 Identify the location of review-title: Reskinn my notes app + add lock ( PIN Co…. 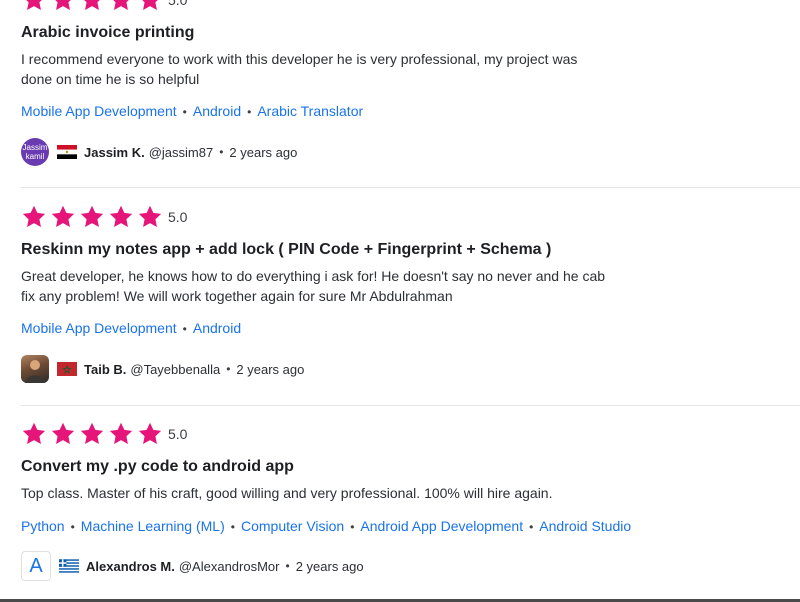
(286, 249).